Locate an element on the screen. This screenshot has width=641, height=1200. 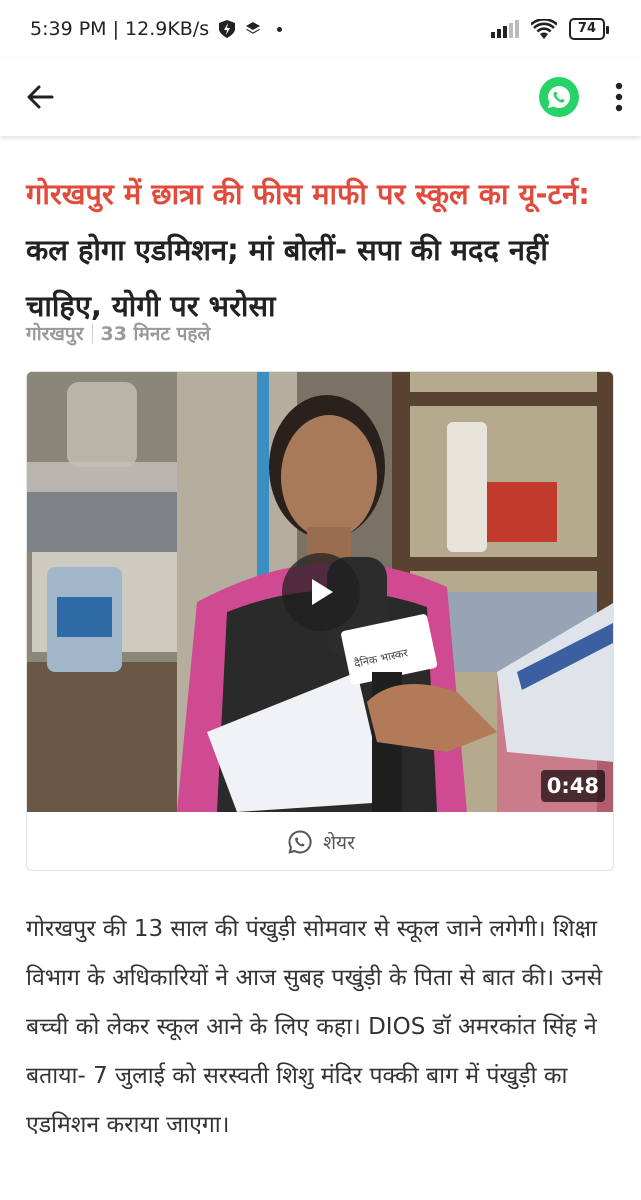
article-meta: गोरखपुर 33 मिनट पहले is located at coordinates (118, 333).